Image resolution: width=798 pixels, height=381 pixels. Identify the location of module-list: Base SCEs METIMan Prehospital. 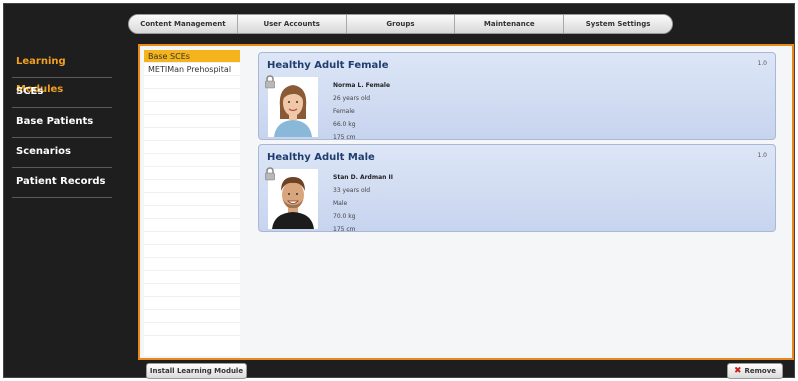
(192, 203).